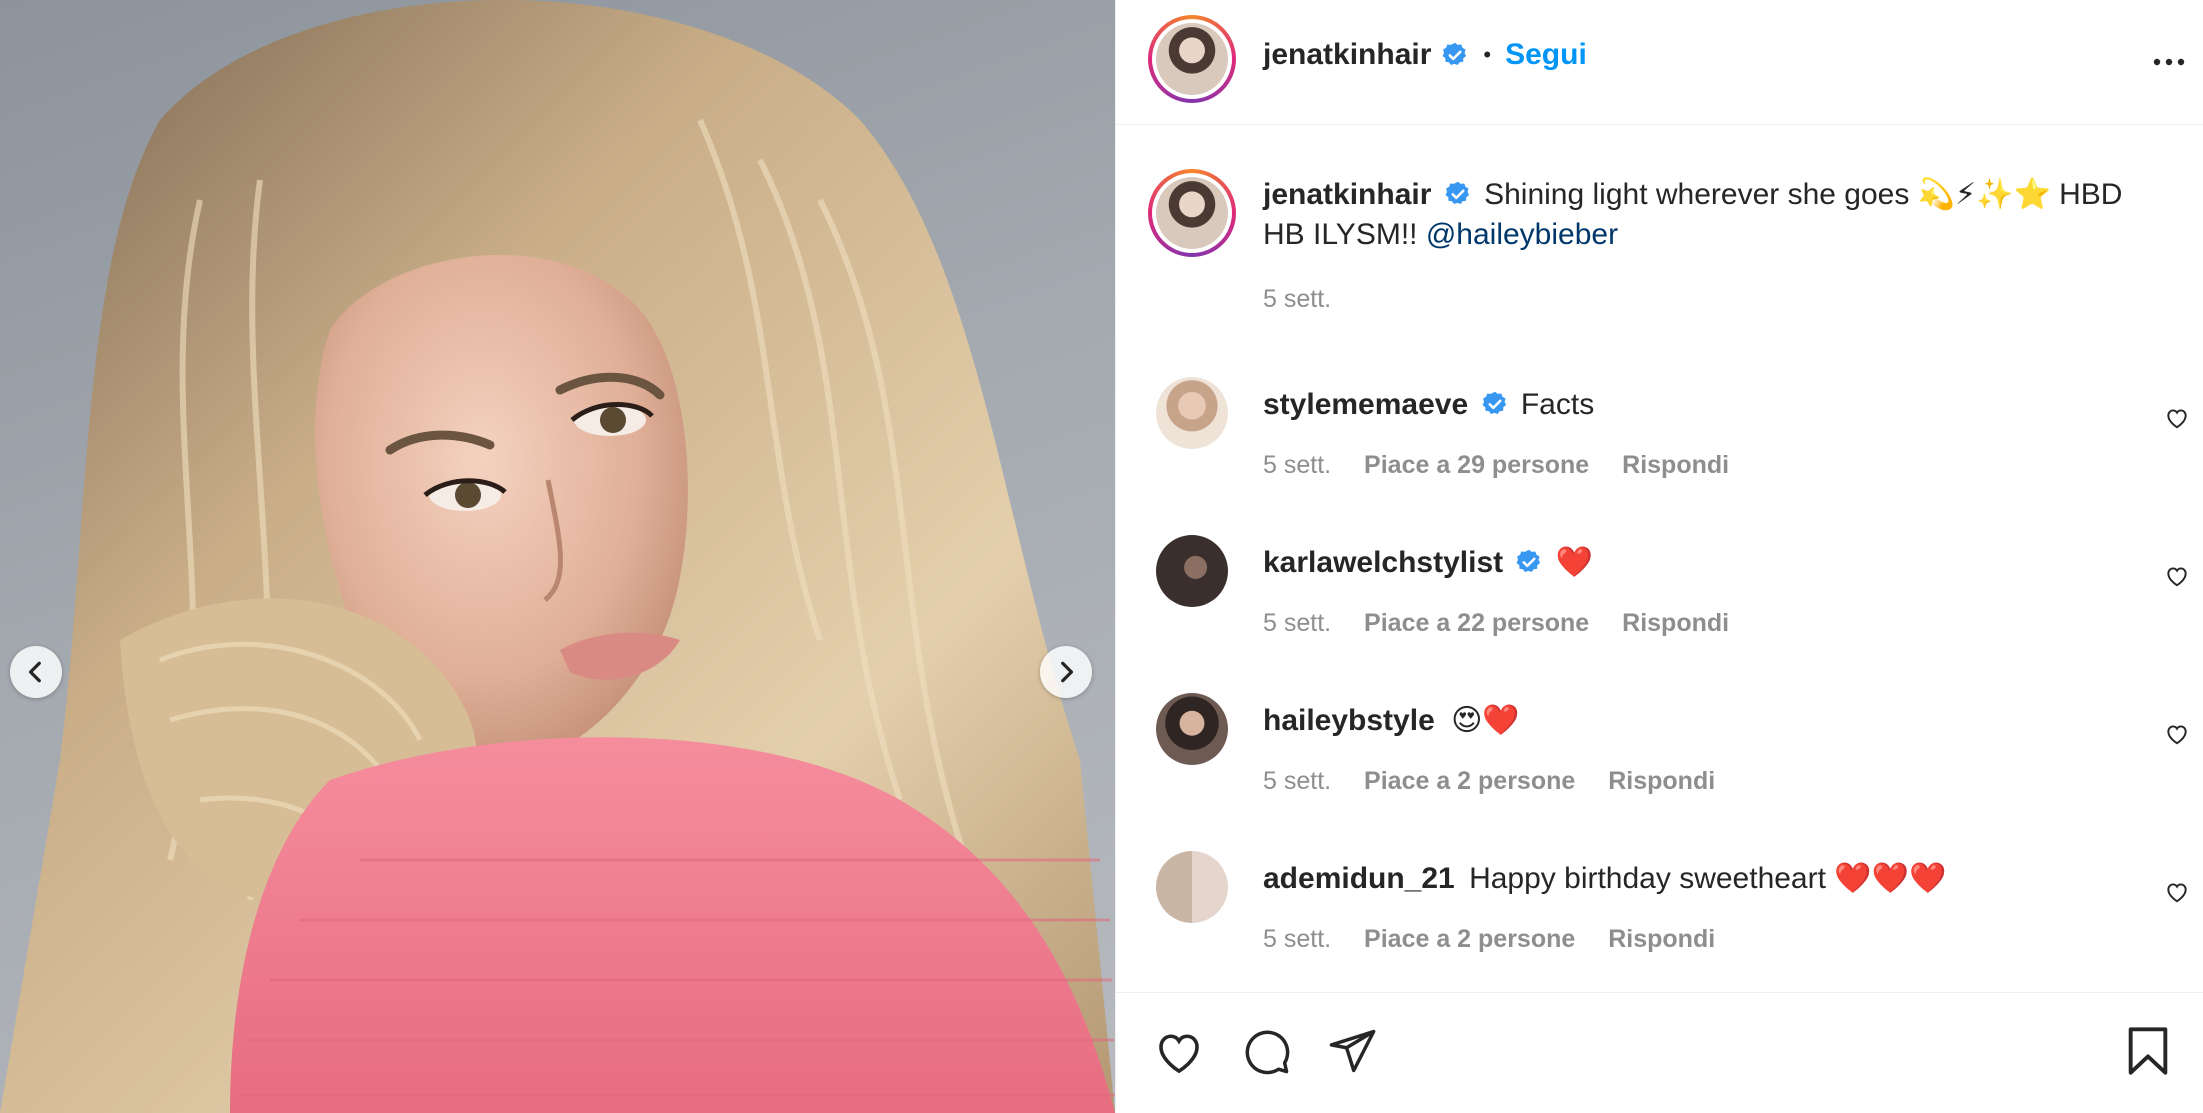 This screenshot has height=1113, width=2203. I want to click on comment-text: ❤️, so click(1574, 562).